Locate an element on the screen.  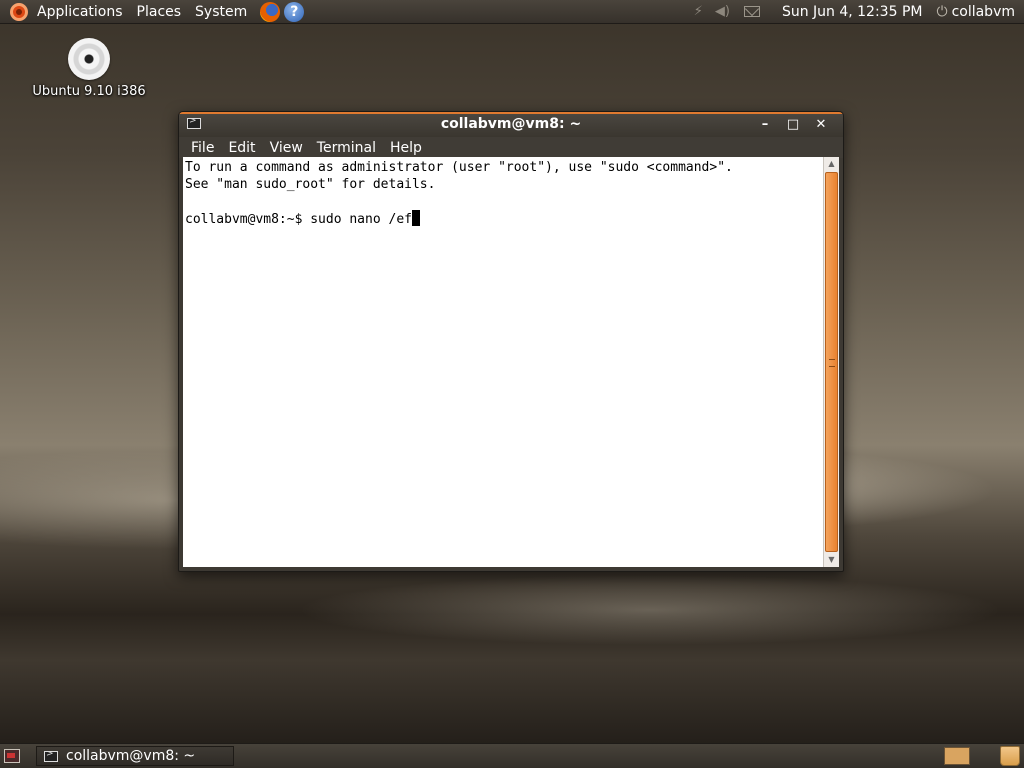
window-titlebar: collabvm@vm8: ~ – □ ✕ is located at coordinates (511, 124).